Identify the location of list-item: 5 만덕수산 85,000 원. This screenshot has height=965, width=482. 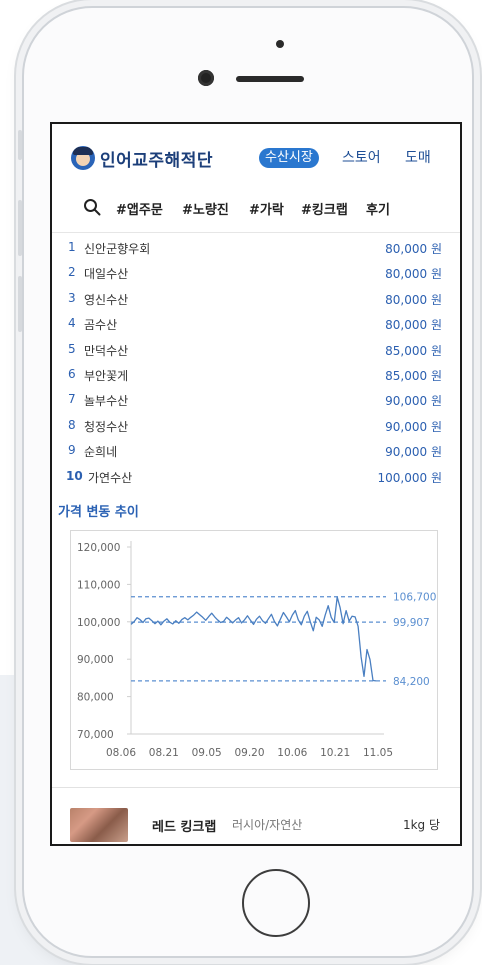
(256, 350).